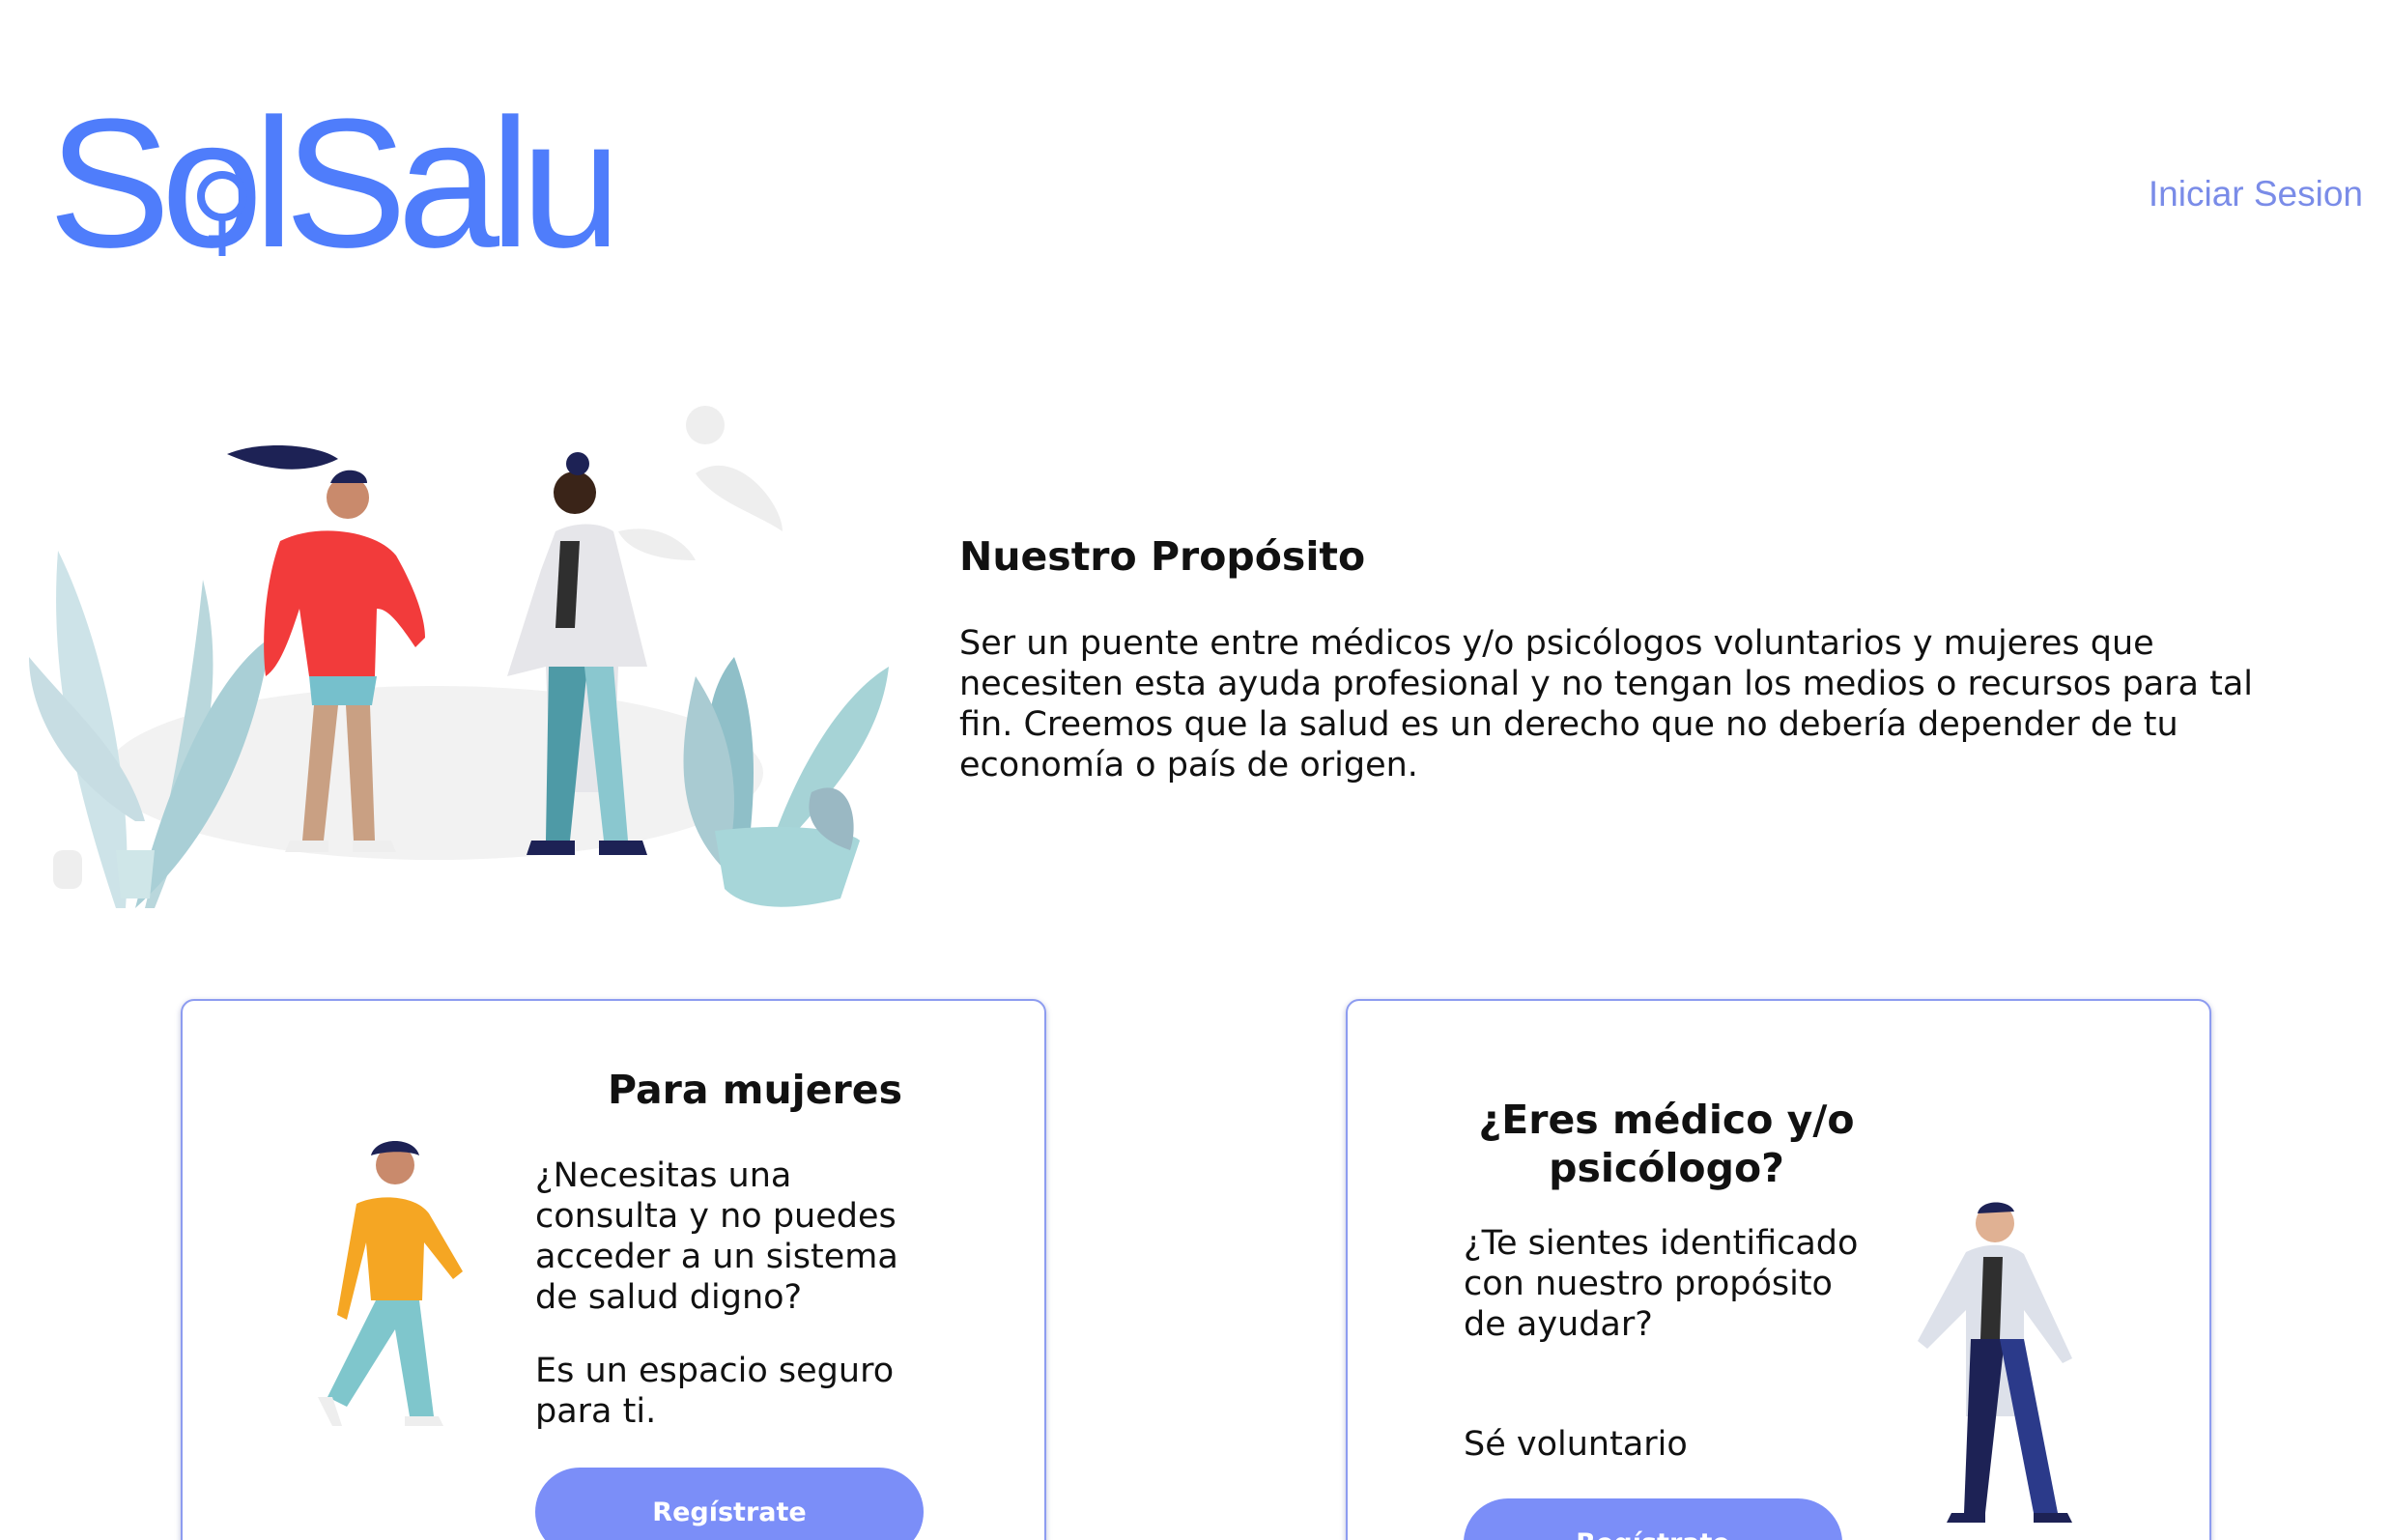 Image resolution: width=2392 pixels, height=1540 pixels. I want to click on woman-walking-illustration, so click(390, 1283).